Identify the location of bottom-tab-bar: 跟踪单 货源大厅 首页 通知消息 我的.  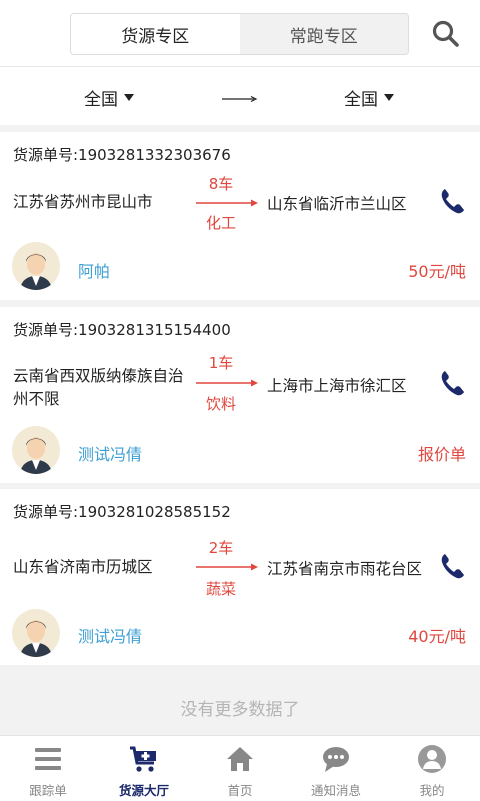
(240, 768).